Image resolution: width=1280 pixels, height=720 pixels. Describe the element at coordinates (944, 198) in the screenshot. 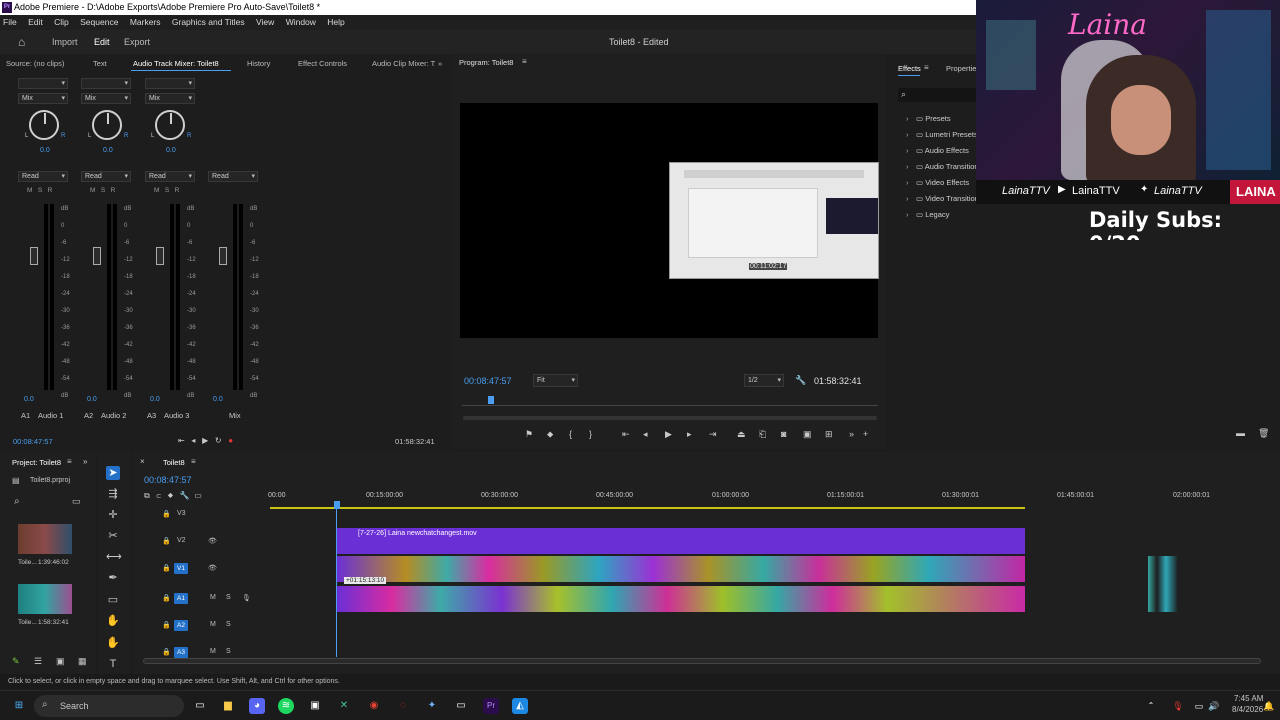

I see `effects-item-video-transitions: › ▭ Video Transitions` at that location.